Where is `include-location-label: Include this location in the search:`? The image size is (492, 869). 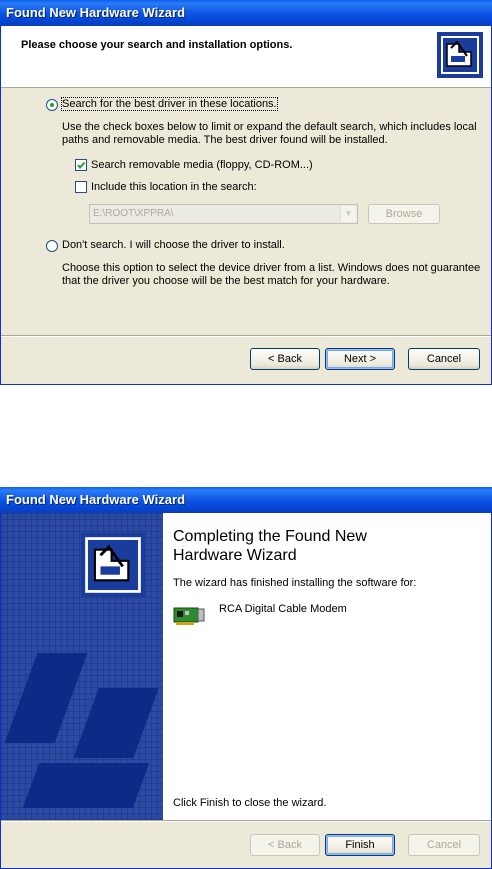 include-location-label: Include this location in the search: is located at coordinates (174, 187).